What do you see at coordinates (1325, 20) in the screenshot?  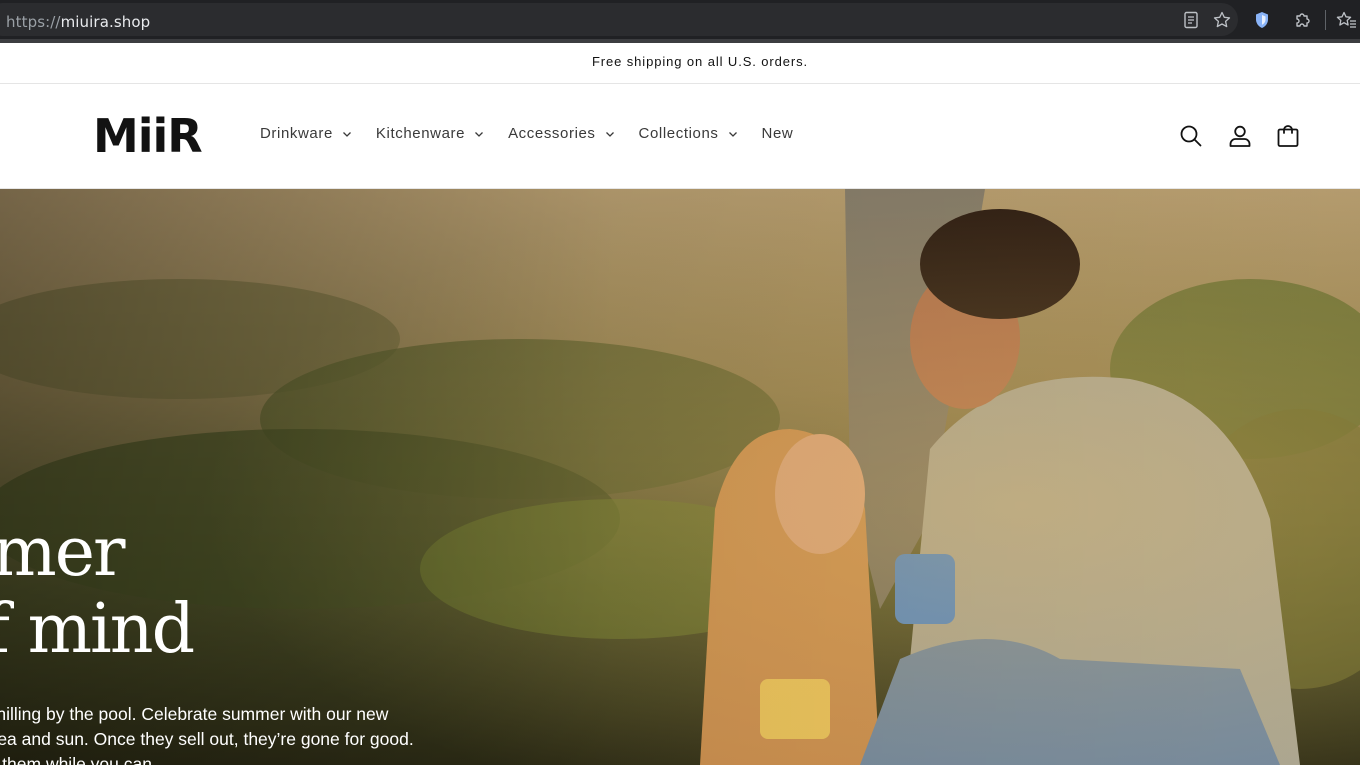 I see `toolbar-divider` at bounding box center [1325, 20].